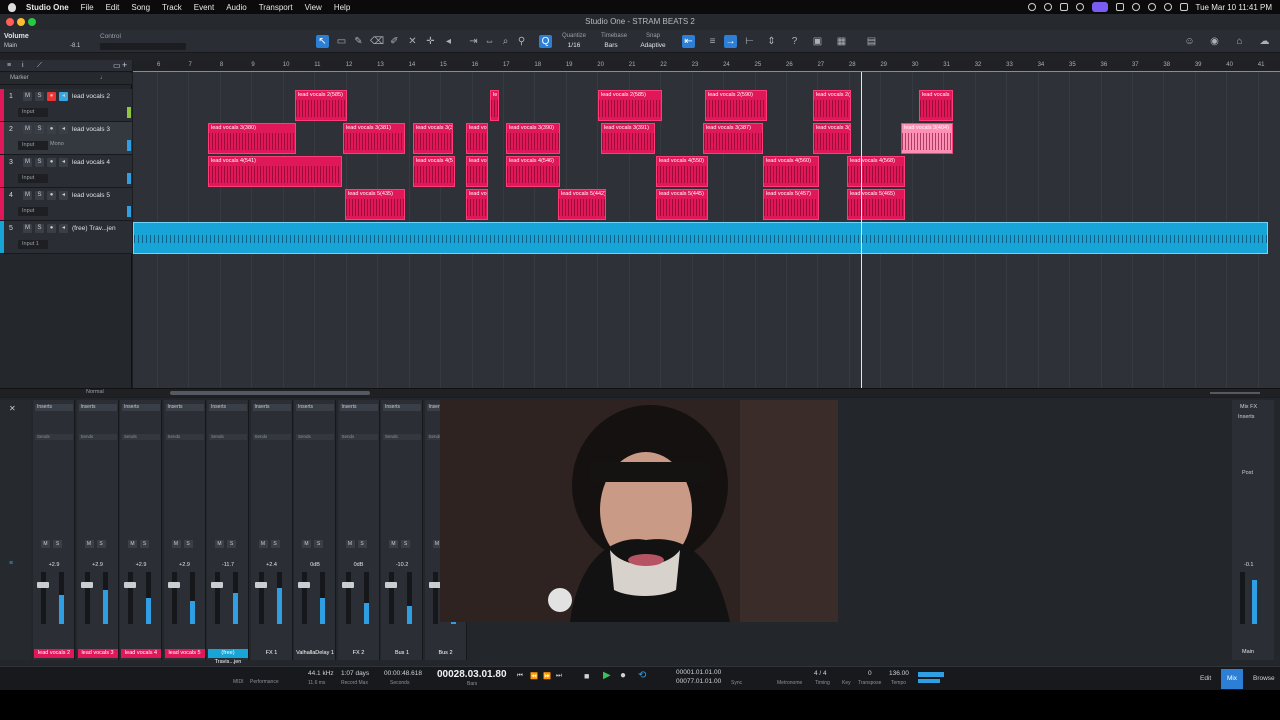  Describe the element at coordinates (271, 653) in the screenshot. I see `channel-name: FX 1` at that location.